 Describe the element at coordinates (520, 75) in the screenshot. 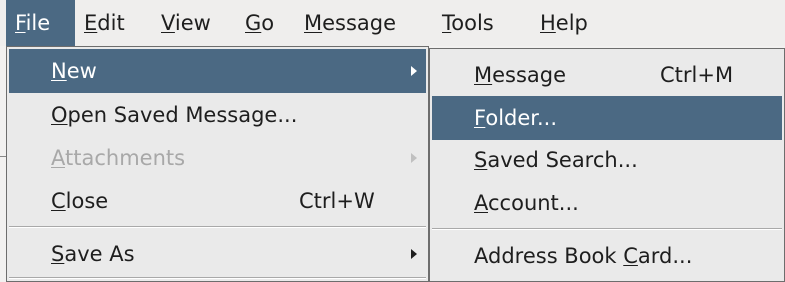

I see `new-submenu-item-message-label: Message` at that location.